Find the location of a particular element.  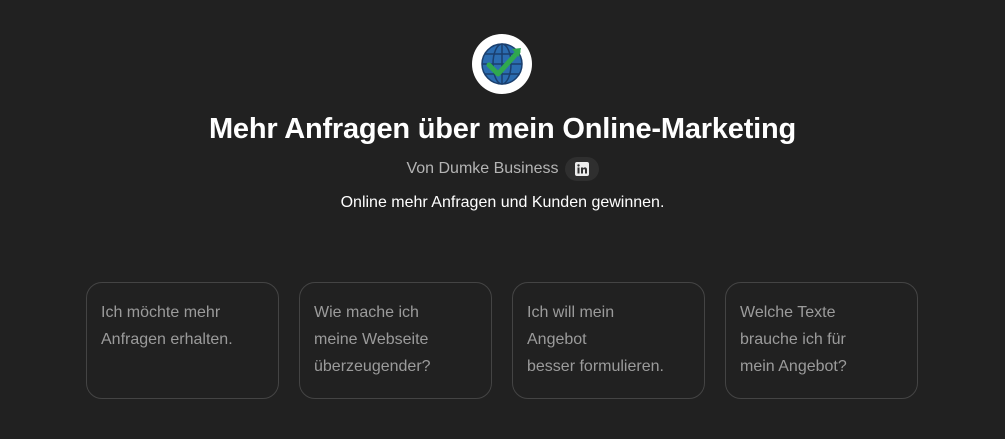

linkedin-link is located at coordinates (581, 169).